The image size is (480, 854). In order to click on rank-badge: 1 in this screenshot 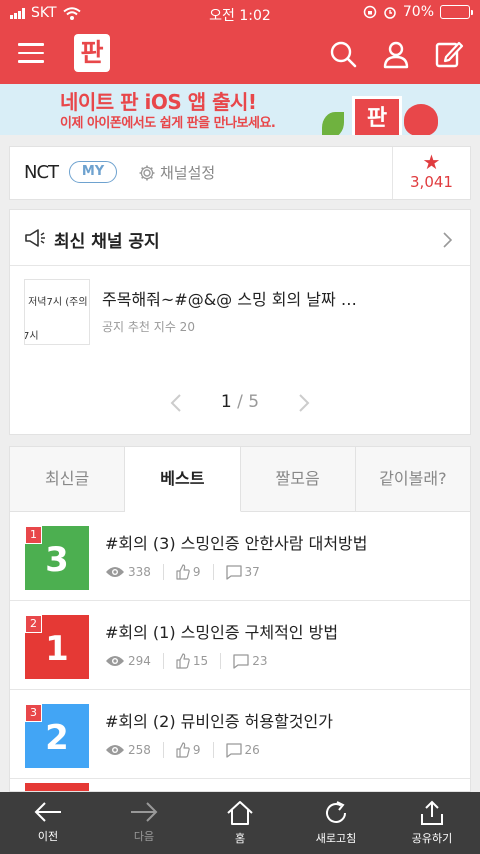, I will do `click(33, 535)`.